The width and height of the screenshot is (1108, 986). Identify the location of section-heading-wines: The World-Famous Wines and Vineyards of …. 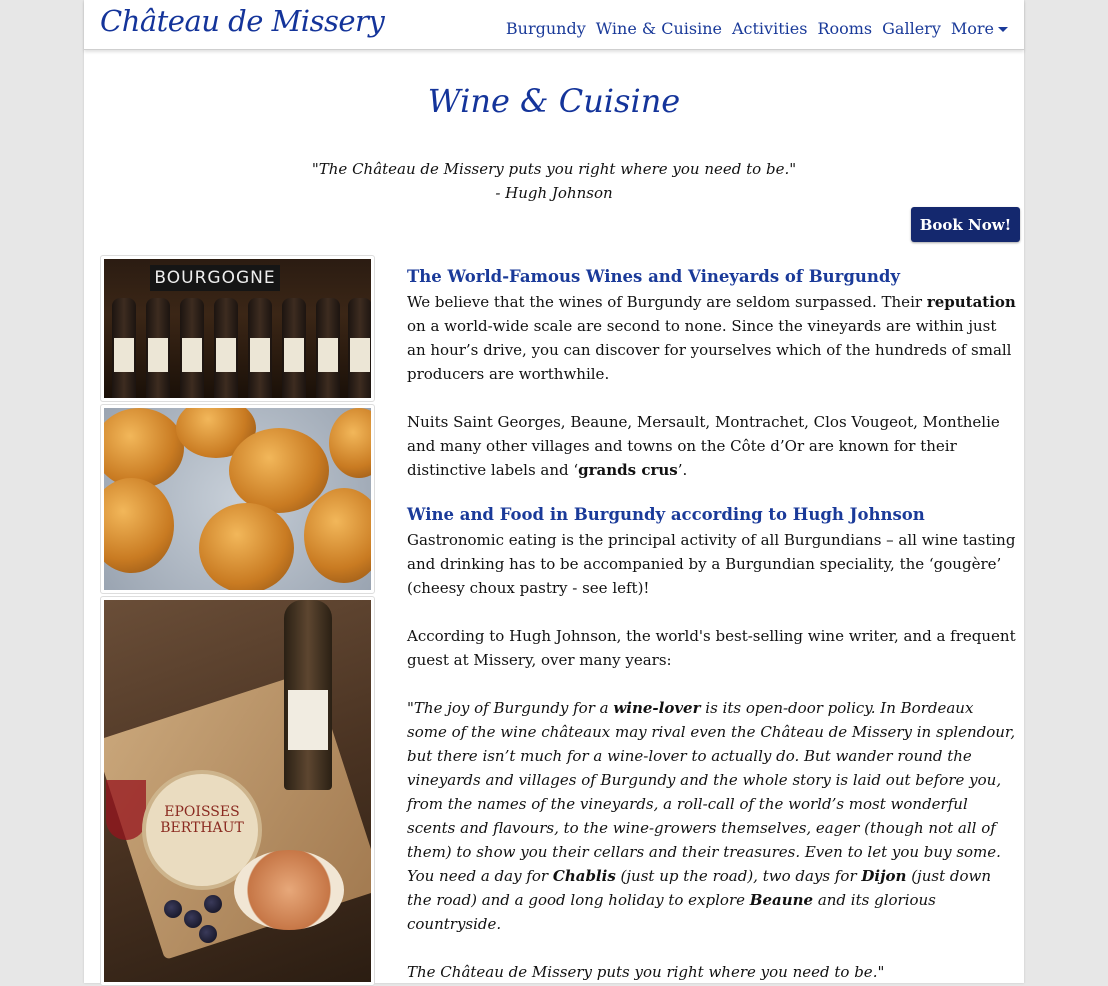
(654, 276).